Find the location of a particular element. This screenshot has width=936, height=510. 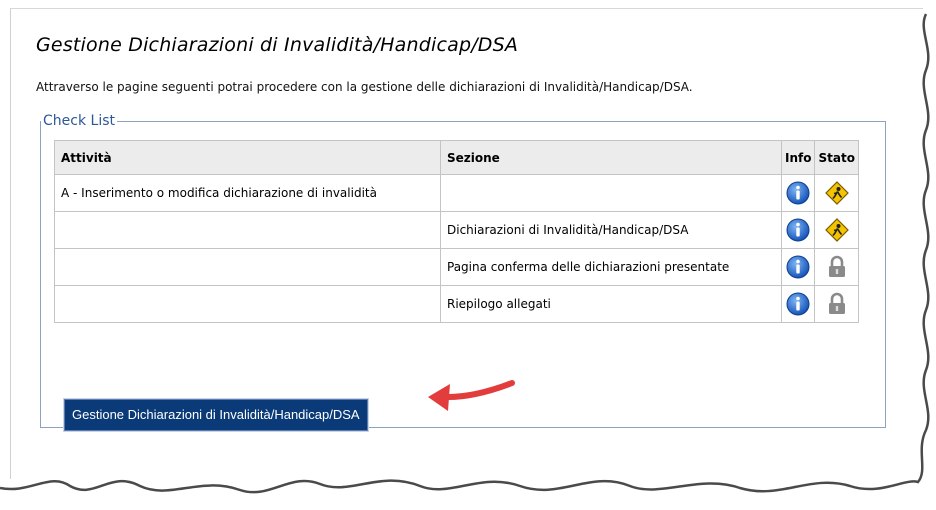

cell-sezione: Riepilogo allegati is located at coordinates (611, 304).